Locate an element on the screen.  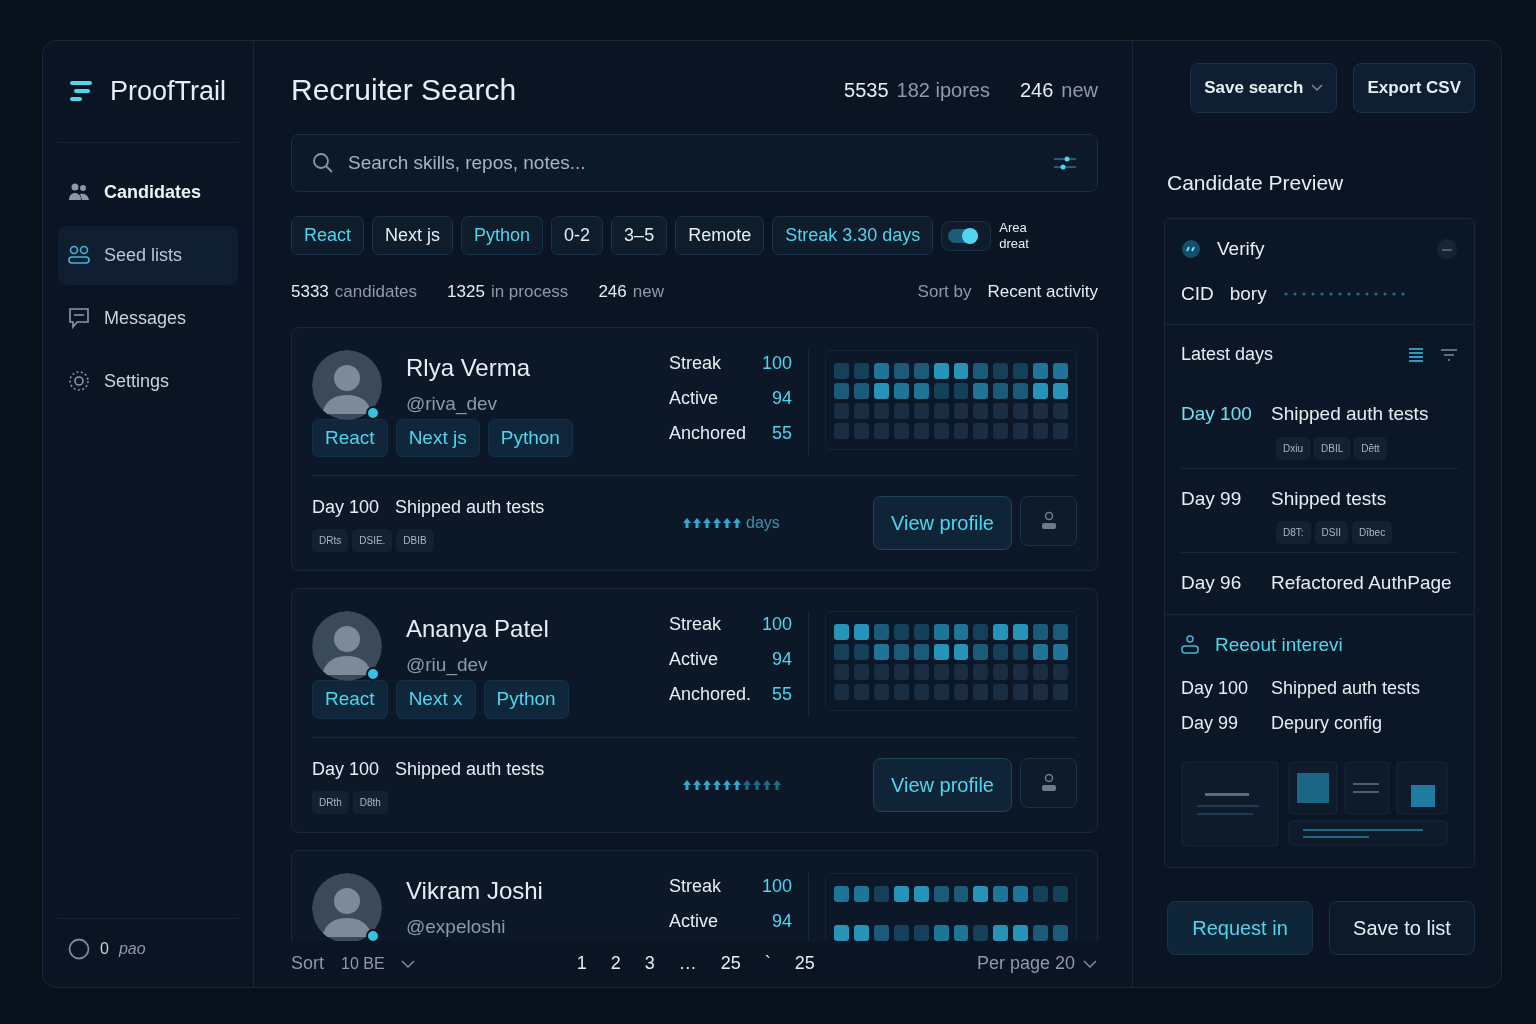
save-to-list-button: Save to list is located at coordinates (1402, 928).